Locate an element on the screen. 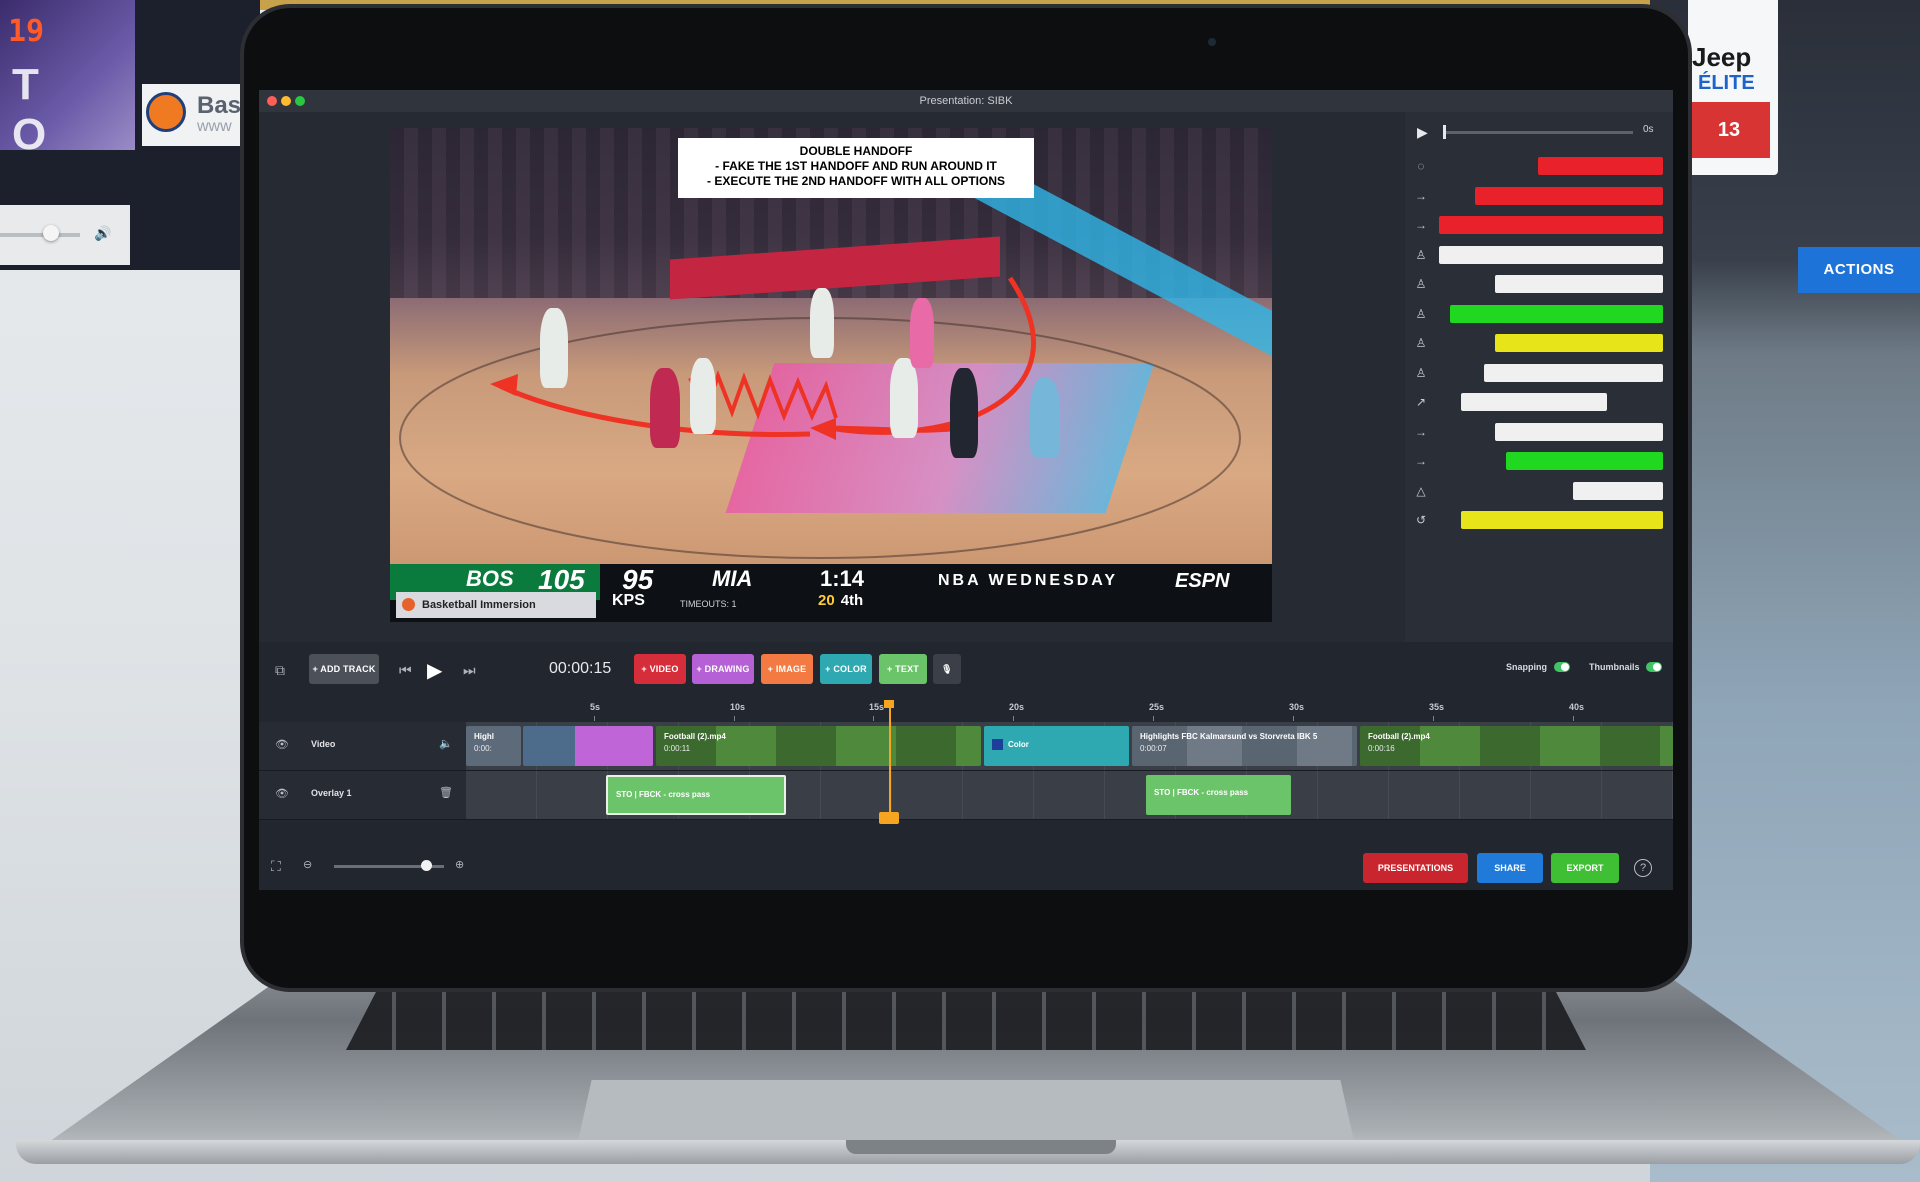 This screenshot has height=1182, width=1920. basketball-url: www is located at coordinates (214, 126).